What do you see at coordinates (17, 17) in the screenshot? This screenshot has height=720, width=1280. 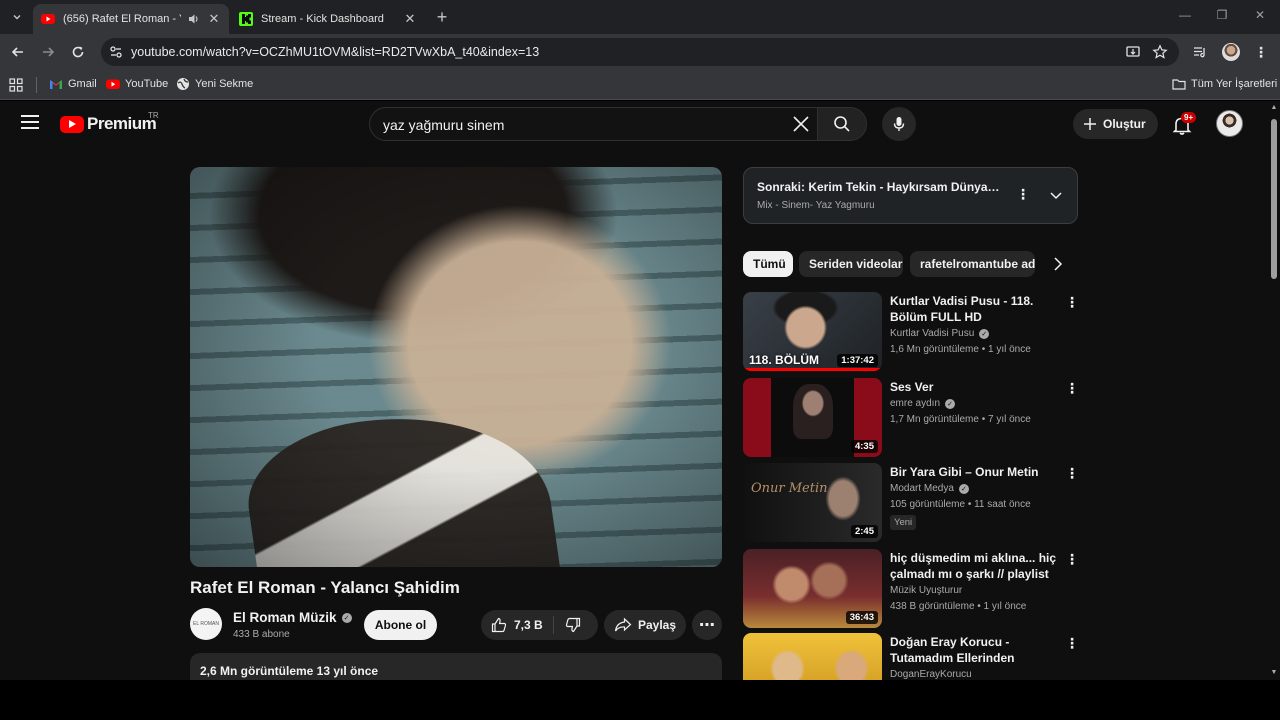 I see `tab-search-button` at bounding box center [17, 17].